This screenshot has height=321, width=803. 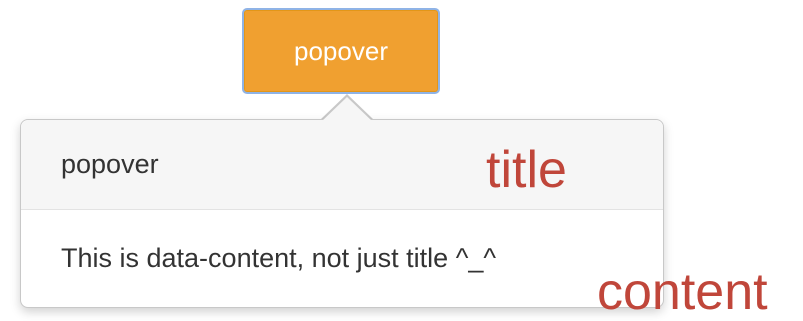 What do you see at coordinates (341, 51) in the screenshot?
I see `popover-trigger-button: popover` at bounding box center [341, 51].